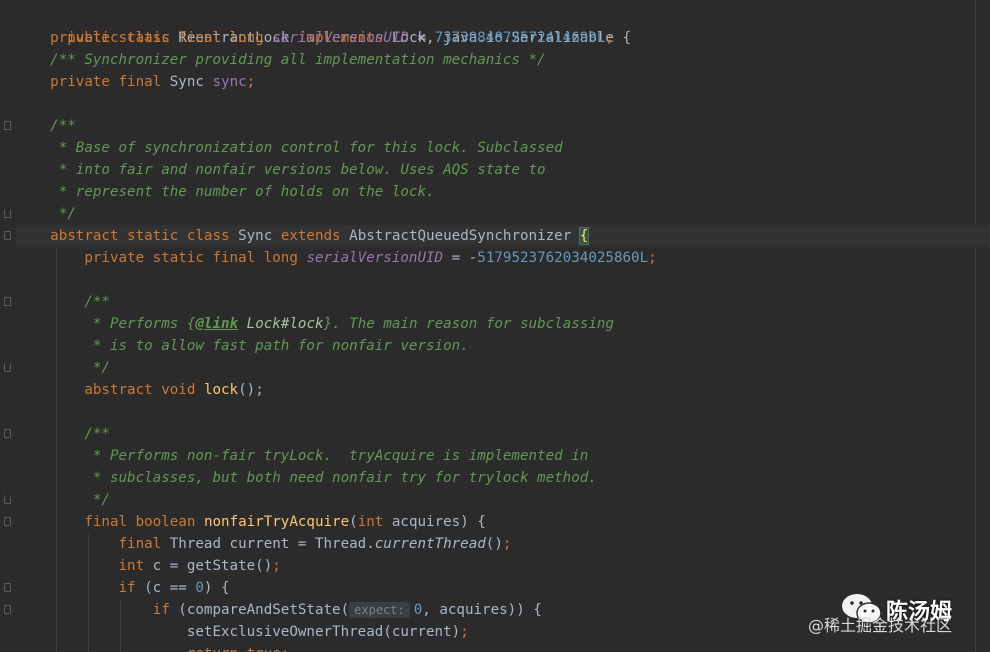  Describe the element at coordinates (497, 500) in the screenshot. I see `code-line: */` at that location.